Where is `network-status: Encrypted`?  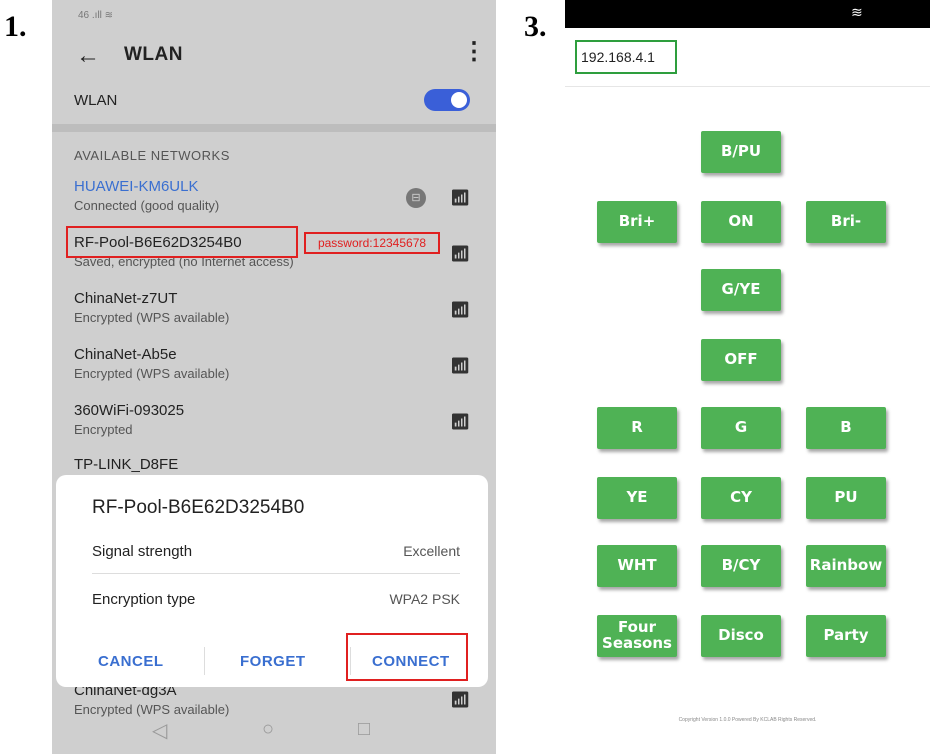 network-status: Encrypted is located at coordinates (103, 429).